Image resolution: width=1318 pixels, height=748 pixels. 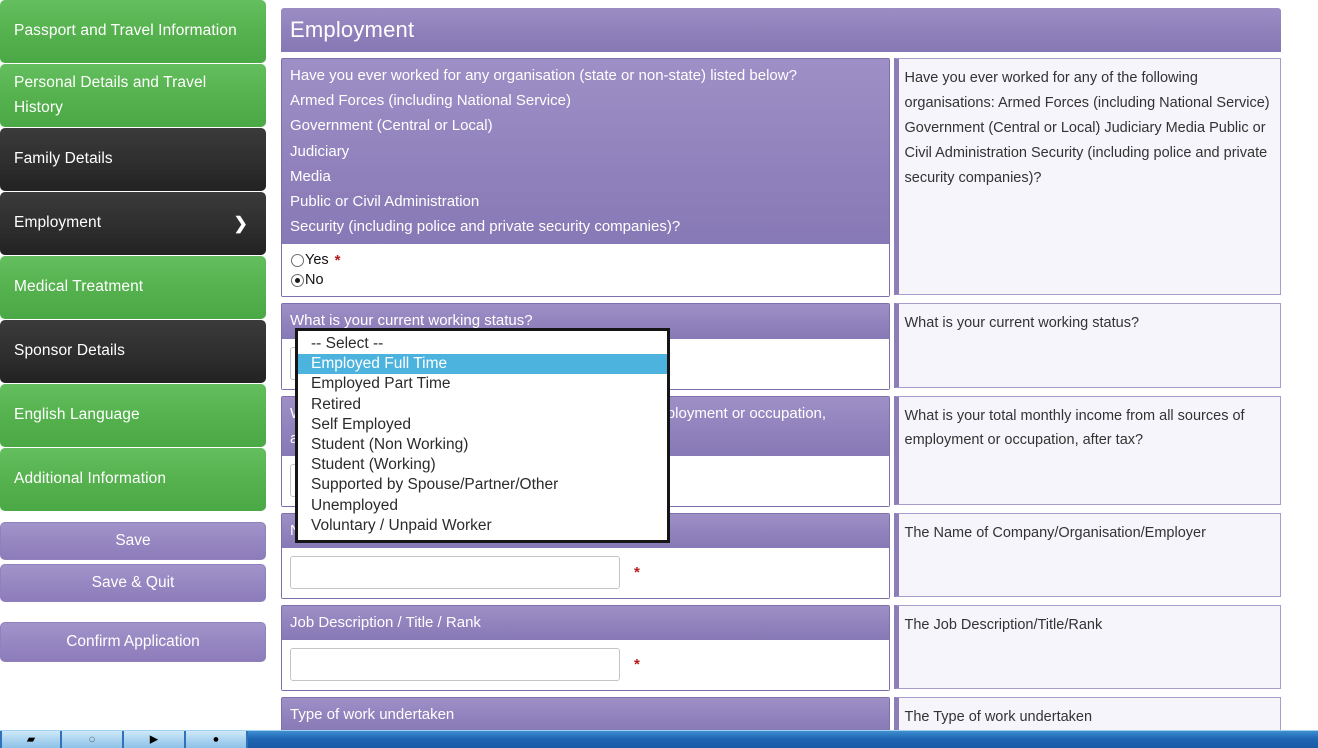 What do you see at coordinates (69, 351) in the screenshot?
I see `sidebar-item-label: Sponsor Details` at bounding box center [69, 351].